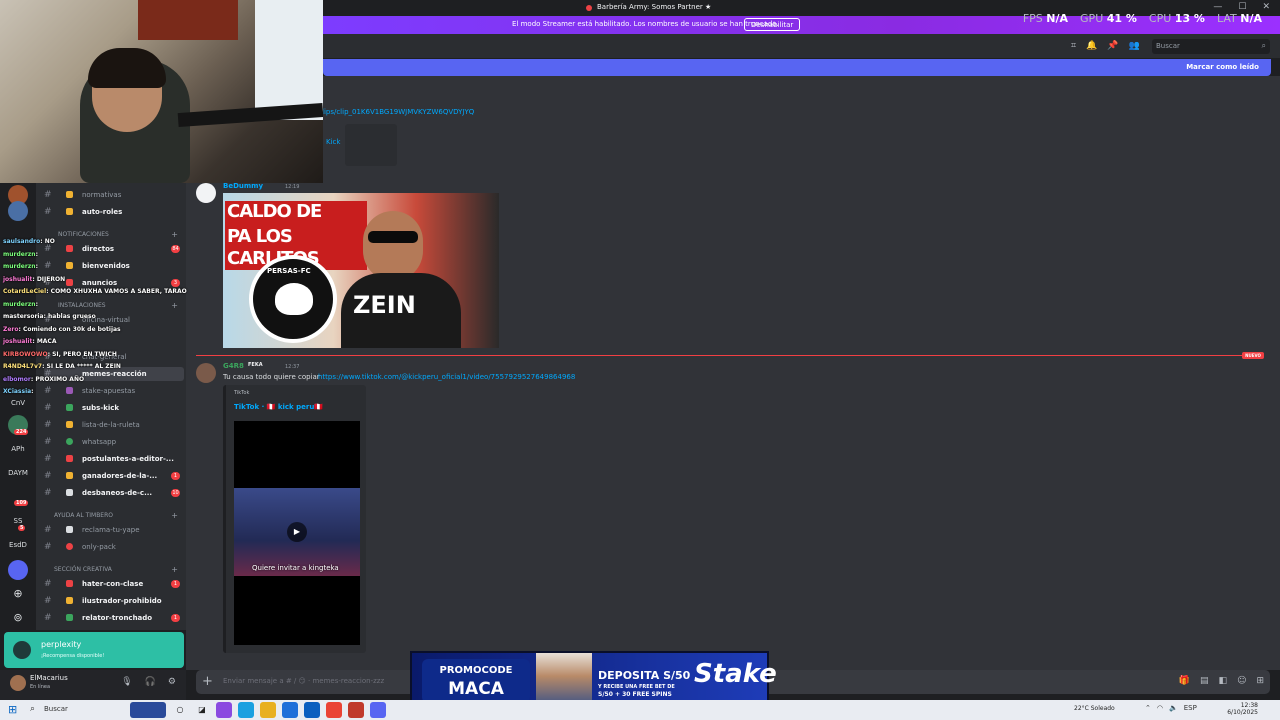 Image resolution: width=1280 pixels, height=720 pixels. I want to click on channel-label: auto-roles, so click(102, 212).